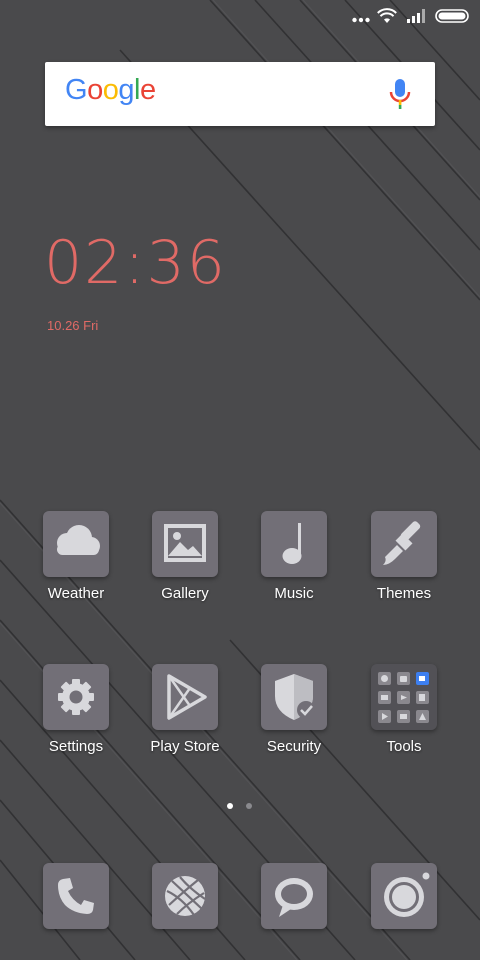 The width and height of the screenshot is (480, 960). What do you see at coordinates (402, 543) in the screenshot?
I see `paintbrush-icon` at bounding box center [402, 543].